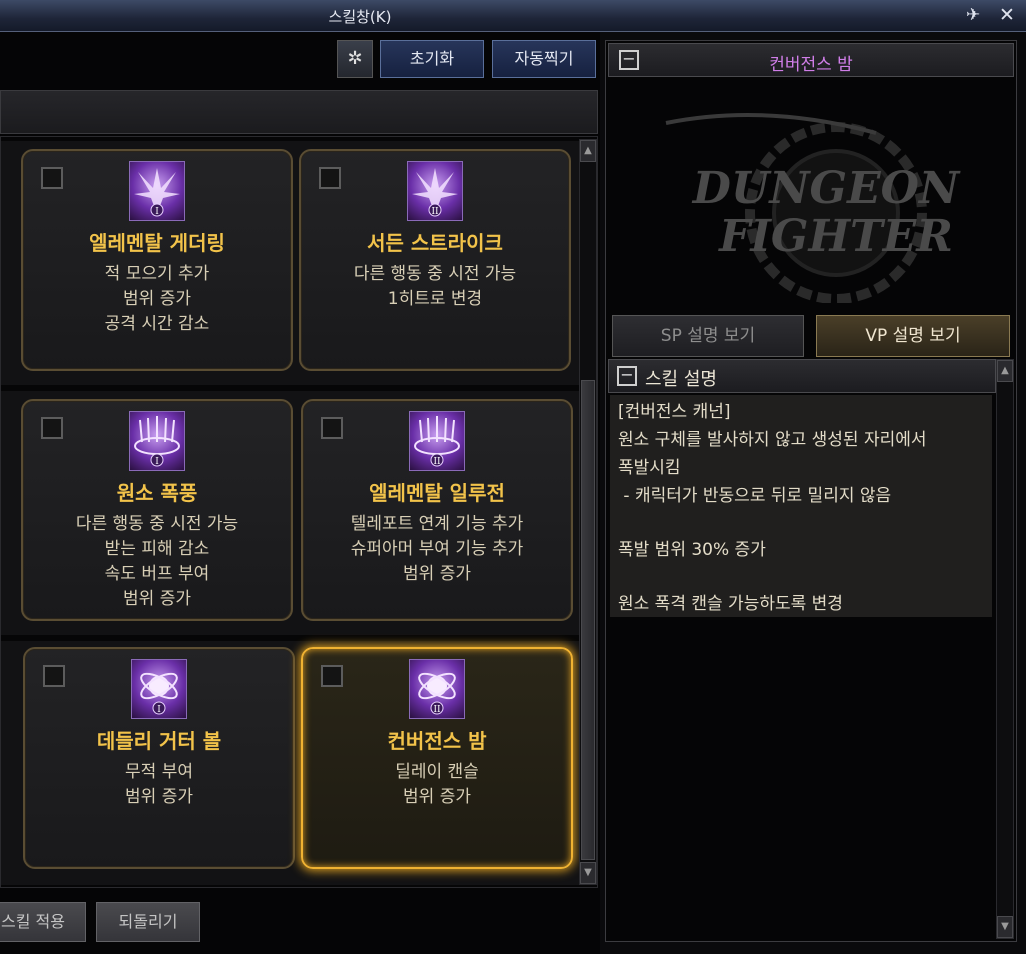  I want to click on skill-burst-icon: II, so click(435, 191).